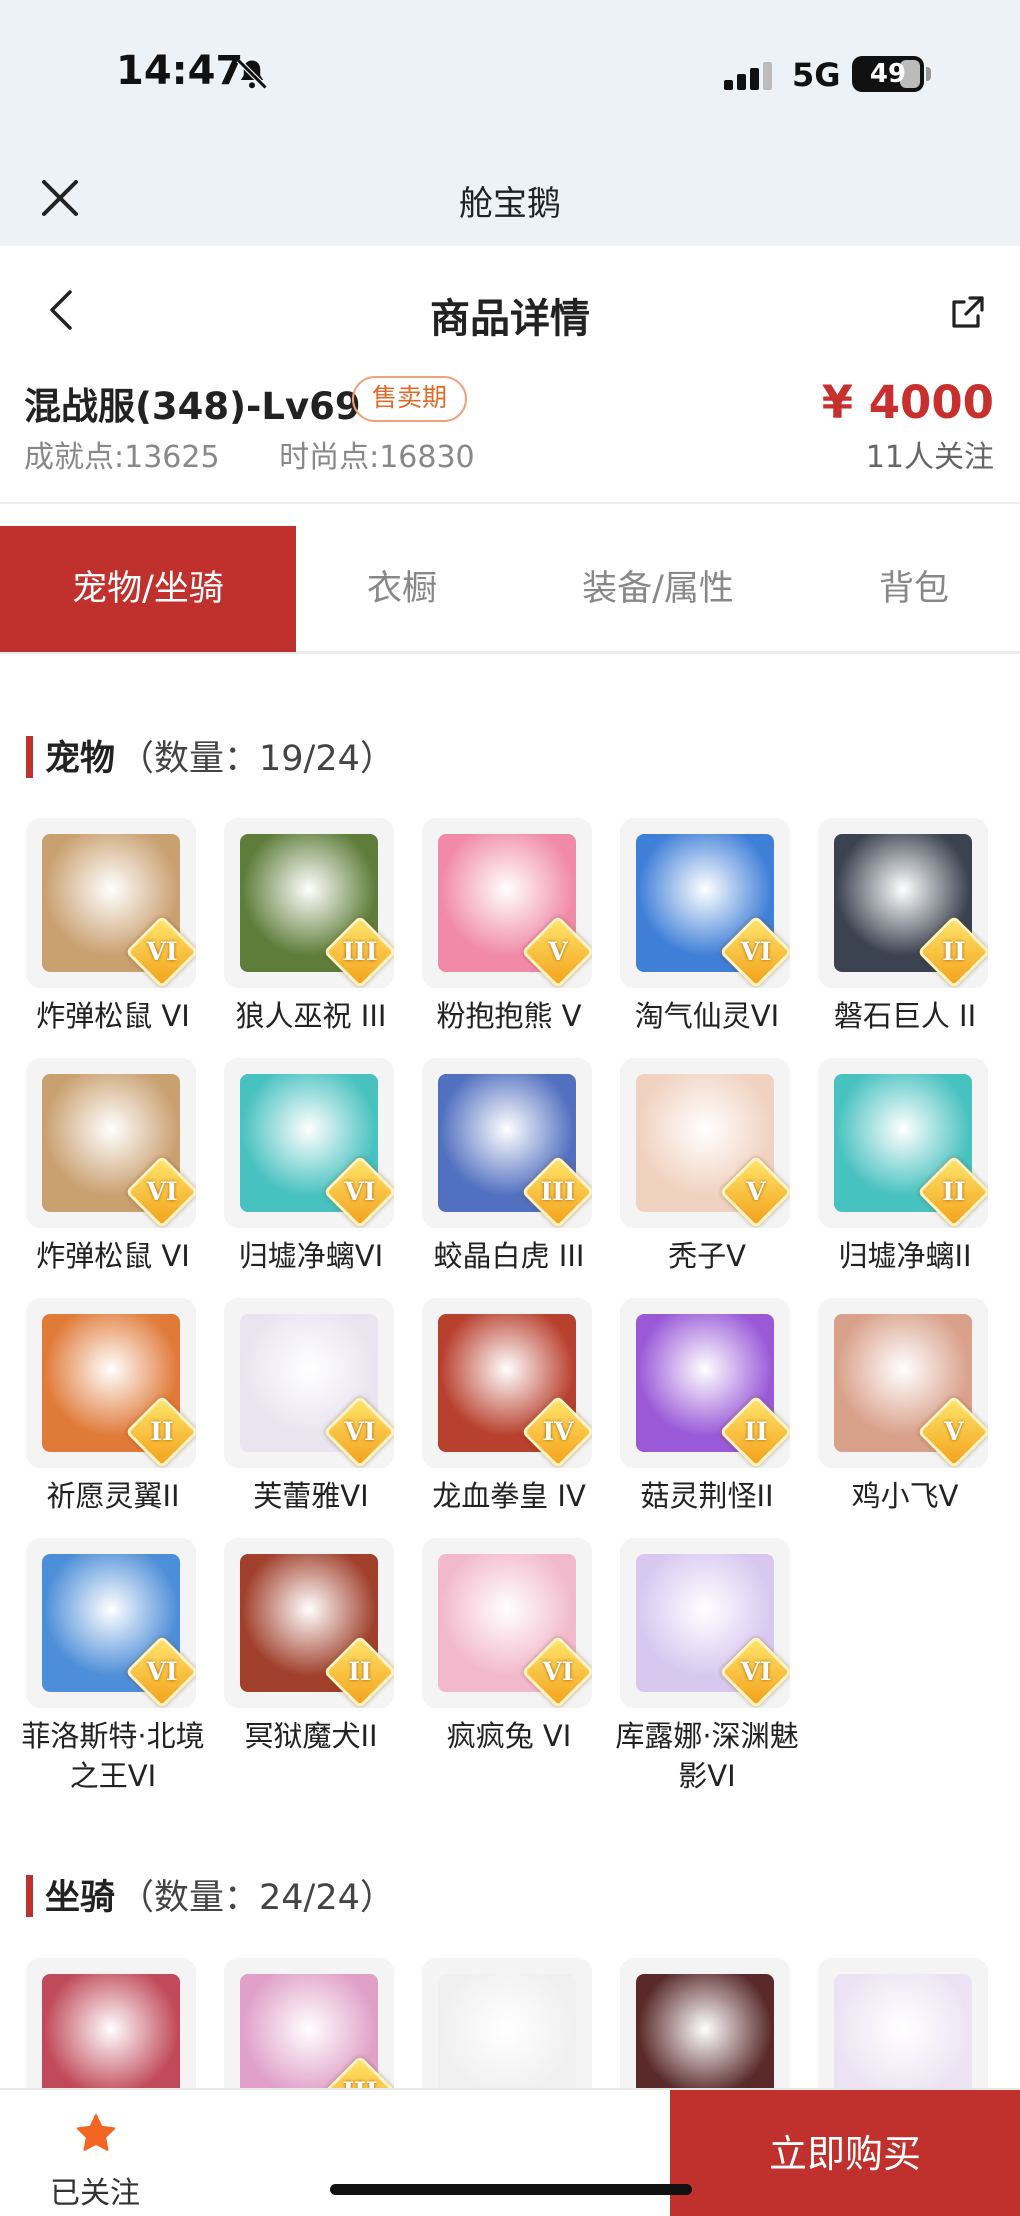 The width and height of the screenshot is (1020, 2216). What do you see at coordinates (707, 1016) in the screenshot?
I see `pet-name: 淘气仙灵VI` at bounding box center [707, 1016].